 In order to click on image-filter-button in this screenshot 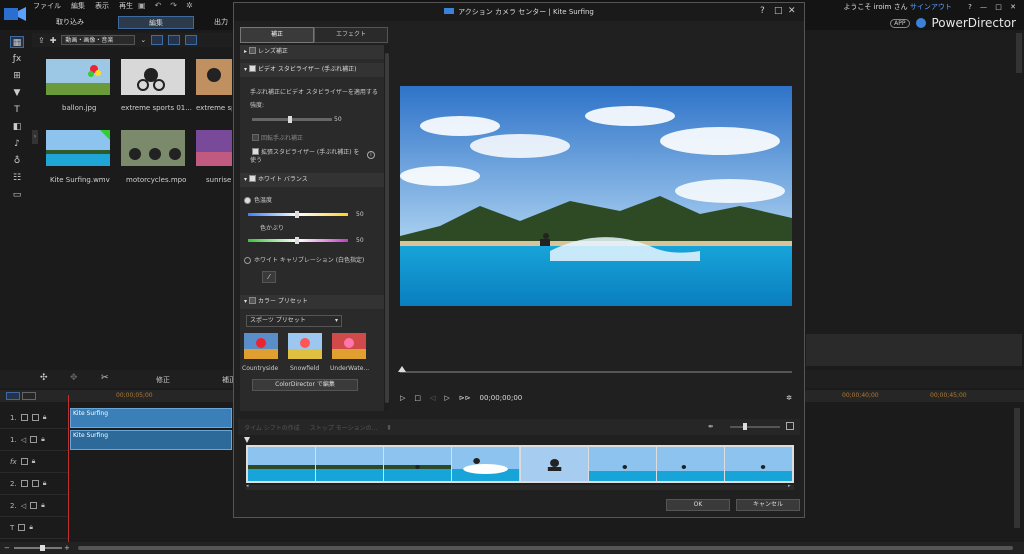, I will do `click(174, 40)`.